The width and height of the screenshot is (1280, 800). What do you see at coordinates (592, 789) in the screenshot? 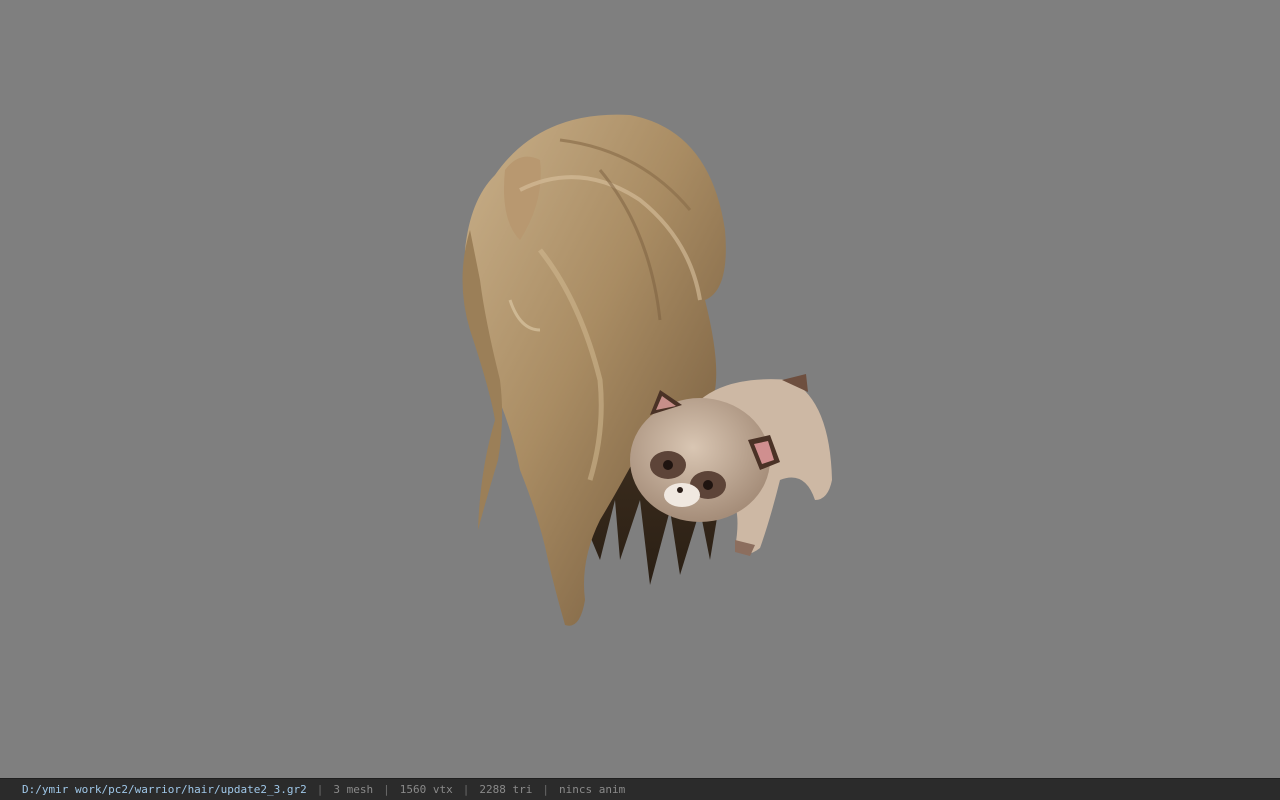
I see `anim-status: nincs anim` at bounding box center [592, 789].